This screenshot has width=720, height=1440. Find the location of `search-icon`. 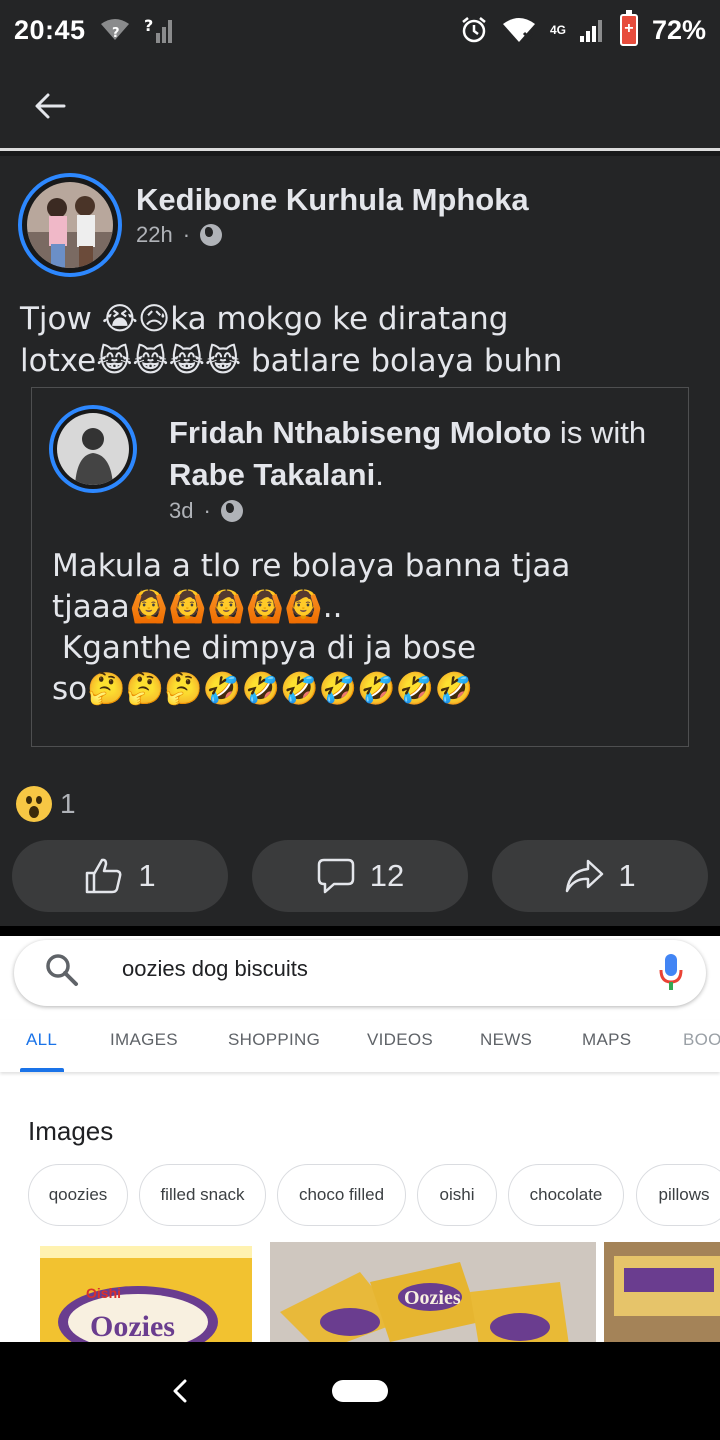

search-icon is located at coordinates (62, 970).